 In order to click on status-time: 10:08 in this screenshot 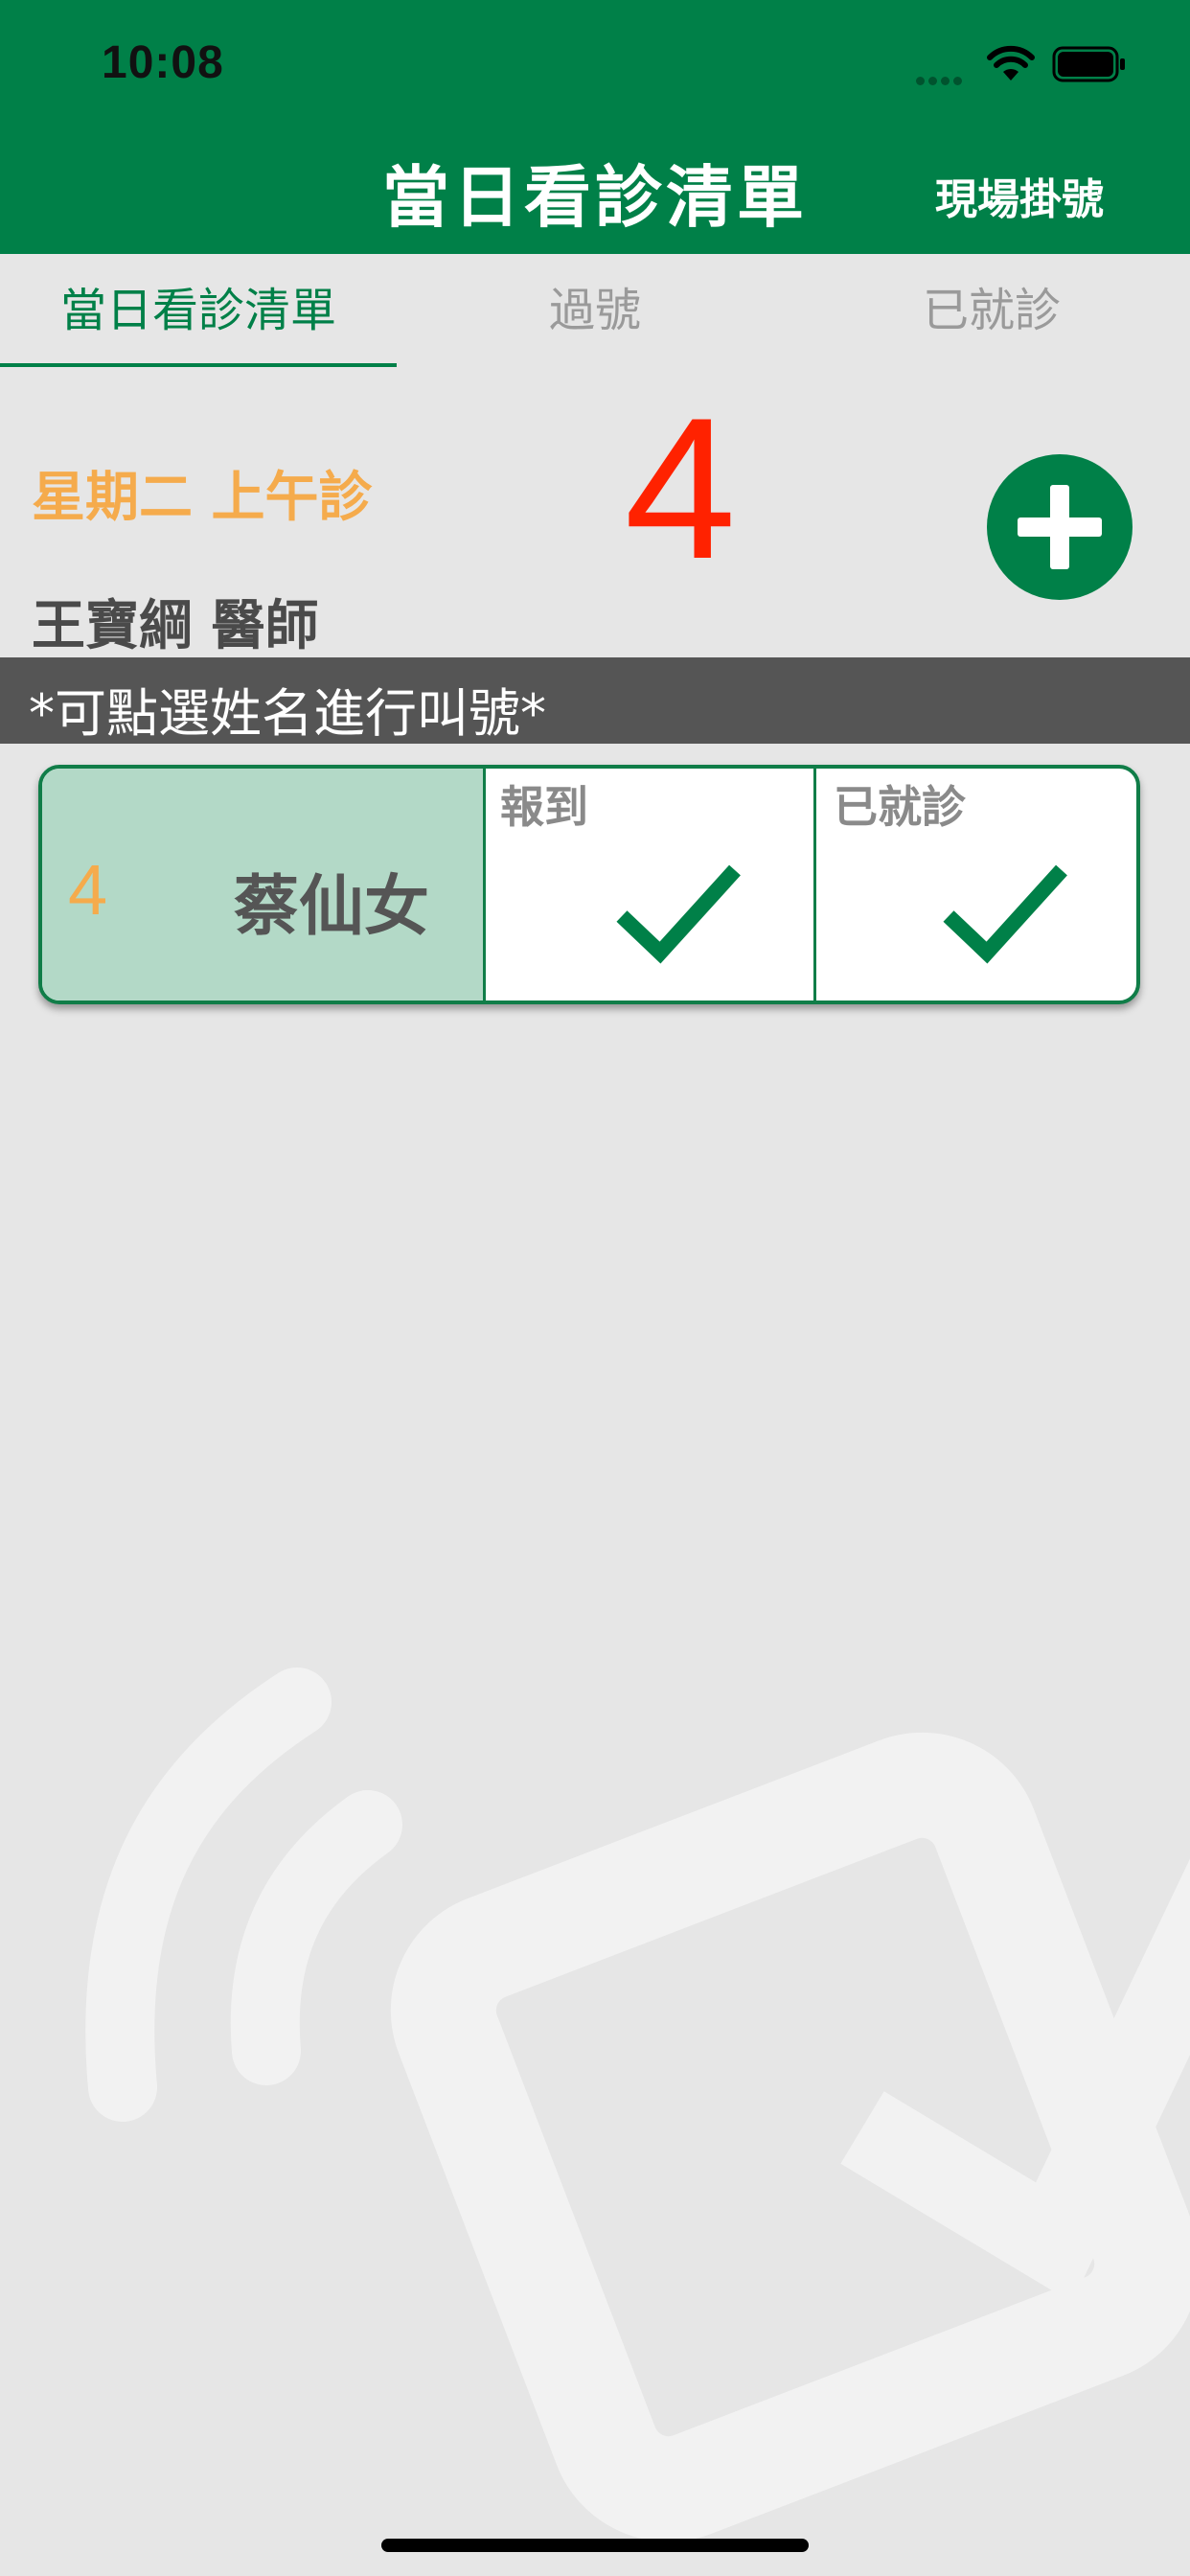, I will do `click(163, 63)`.